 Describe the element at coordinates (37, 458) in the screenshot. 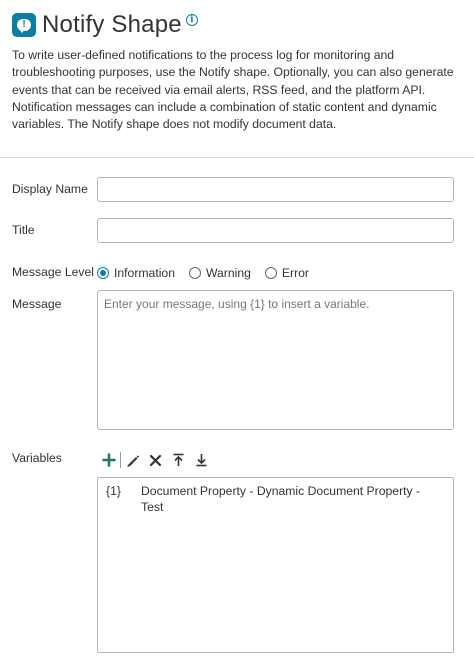

I see `variables-label: Variables` at that location.